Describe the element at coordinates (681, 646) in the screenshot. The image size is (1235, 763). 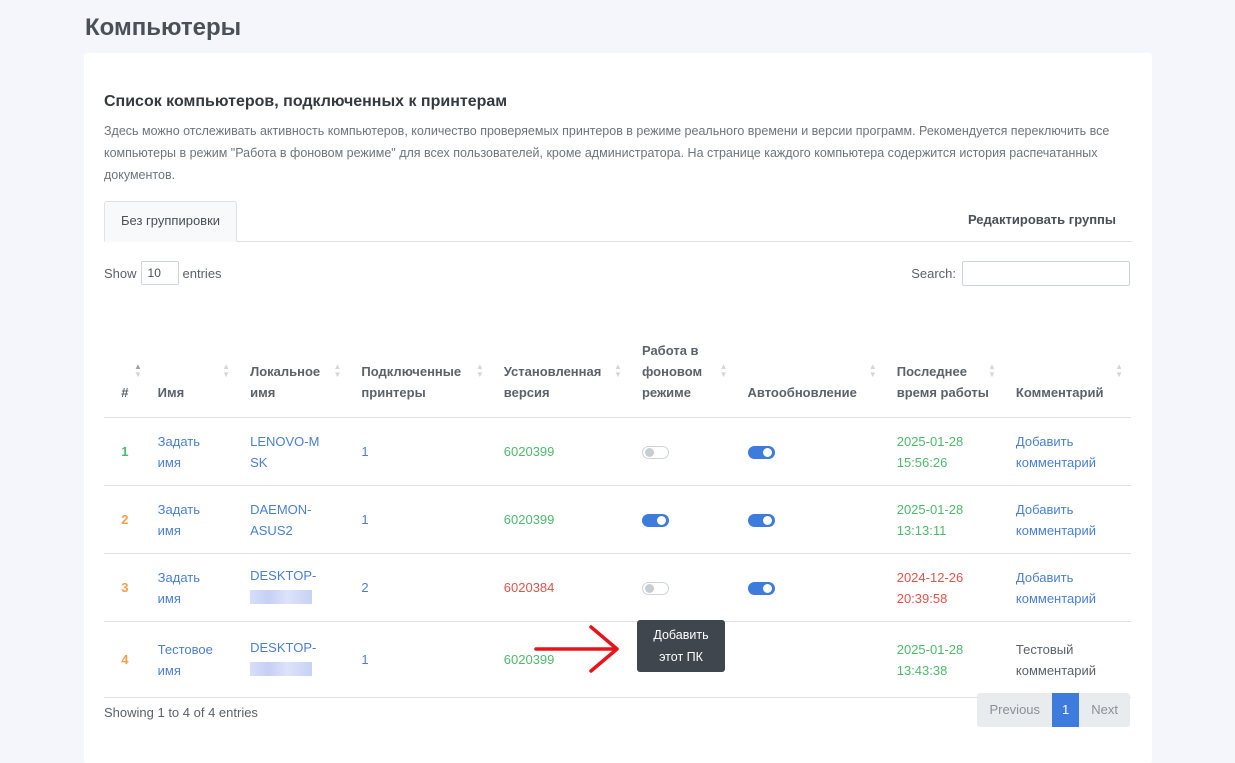
I see `add-pc-tooltip: Добавить этот ПК` at that location.